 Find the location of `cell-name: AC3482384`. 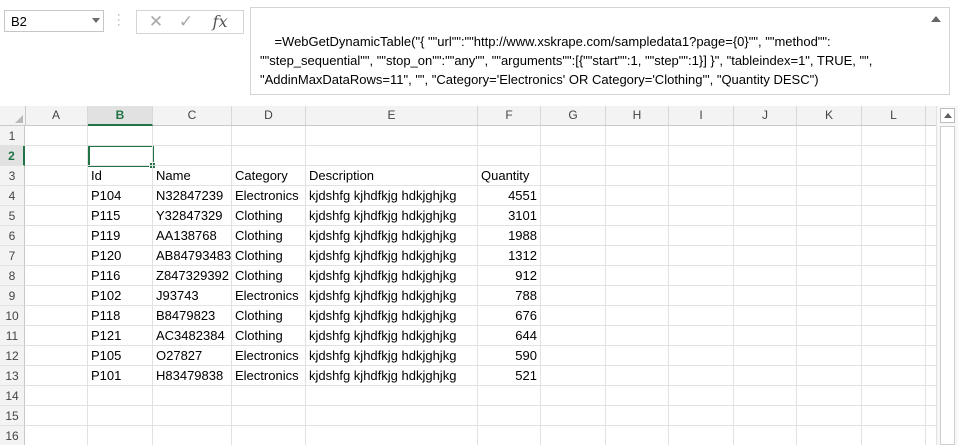

cell-name: AC3482384 is located at coordinates (192, 336).